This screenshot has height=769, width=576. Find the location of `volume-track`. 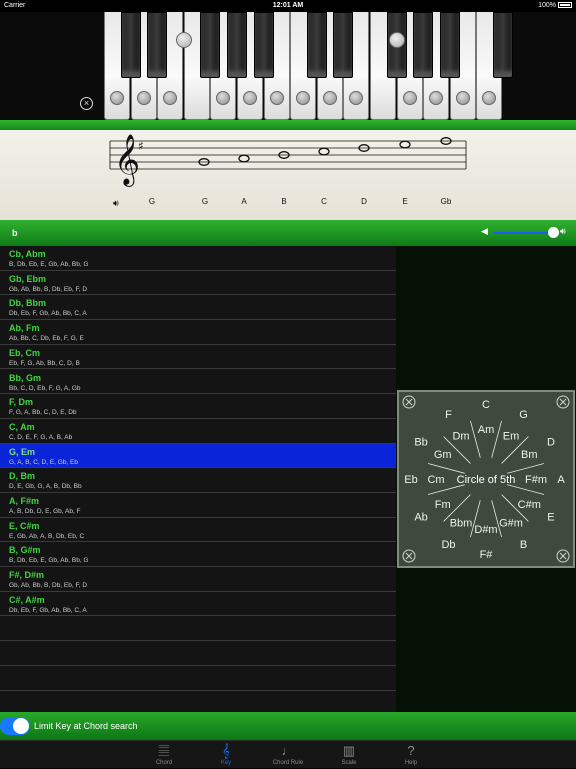

volume-track is located at coordinates (523, 233).